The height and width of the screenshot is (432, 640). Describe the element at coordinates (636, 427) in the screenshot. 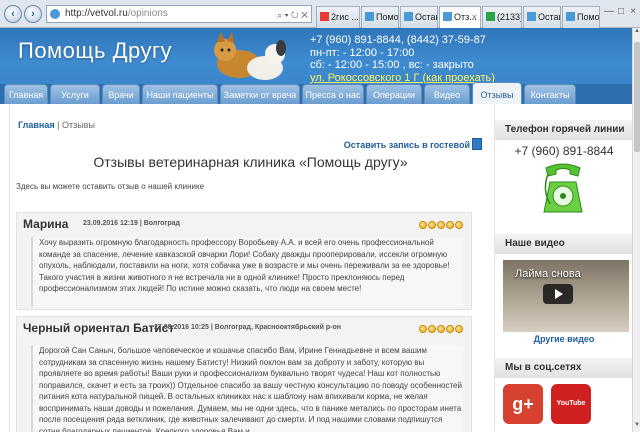

I see `scroll-down-icon: ▼` at that location.